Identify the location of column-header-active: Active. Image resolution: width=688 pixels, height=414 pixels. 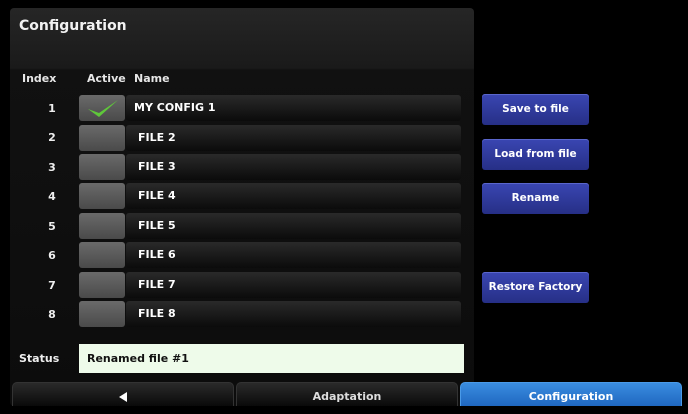
(106, 78).